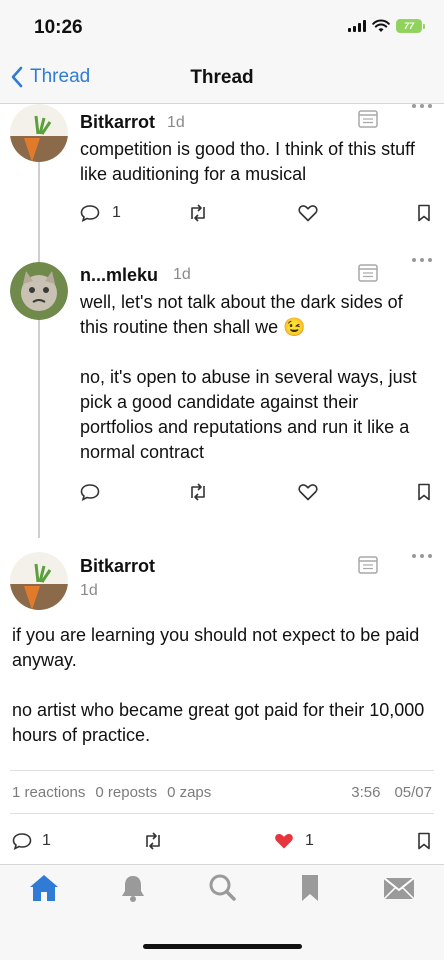 This screenshot has width=444, height=960. What do you see at coordinates (126, 792) in the screenshot?
I see `reposts-count: 0 reposts` at bounding box center [126, 792].